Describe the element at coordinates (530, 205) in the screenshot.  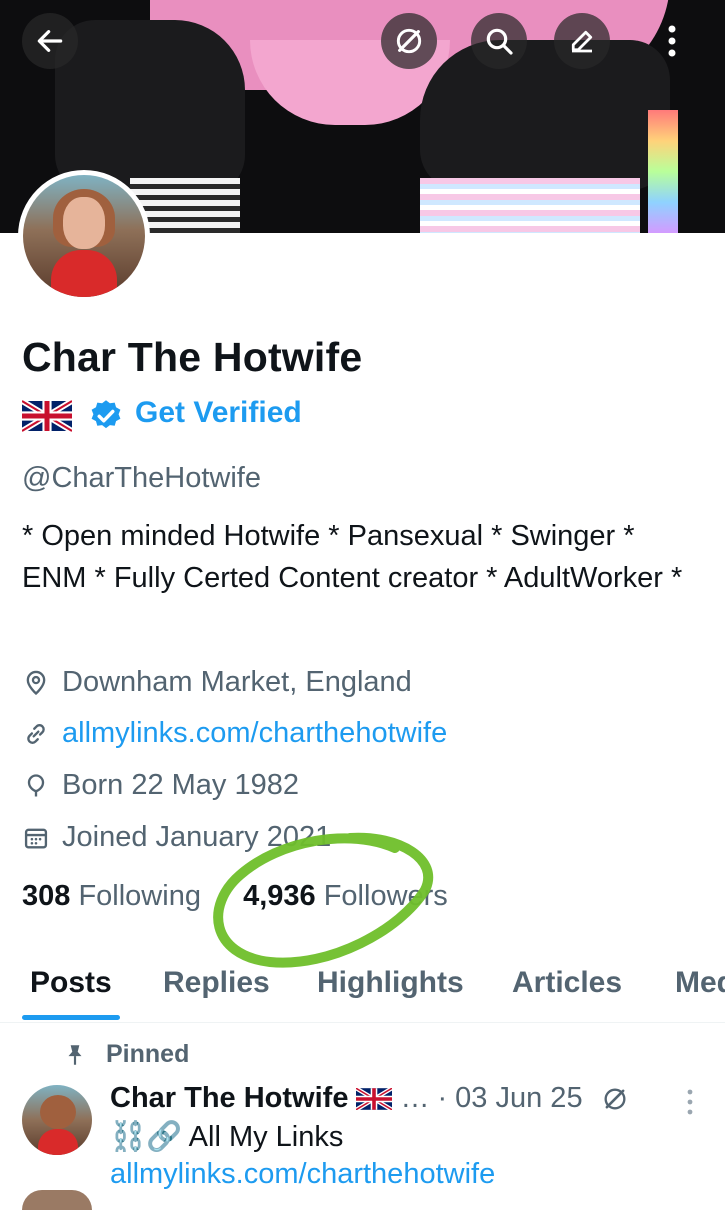
I see `banner-platform-right` at that location.